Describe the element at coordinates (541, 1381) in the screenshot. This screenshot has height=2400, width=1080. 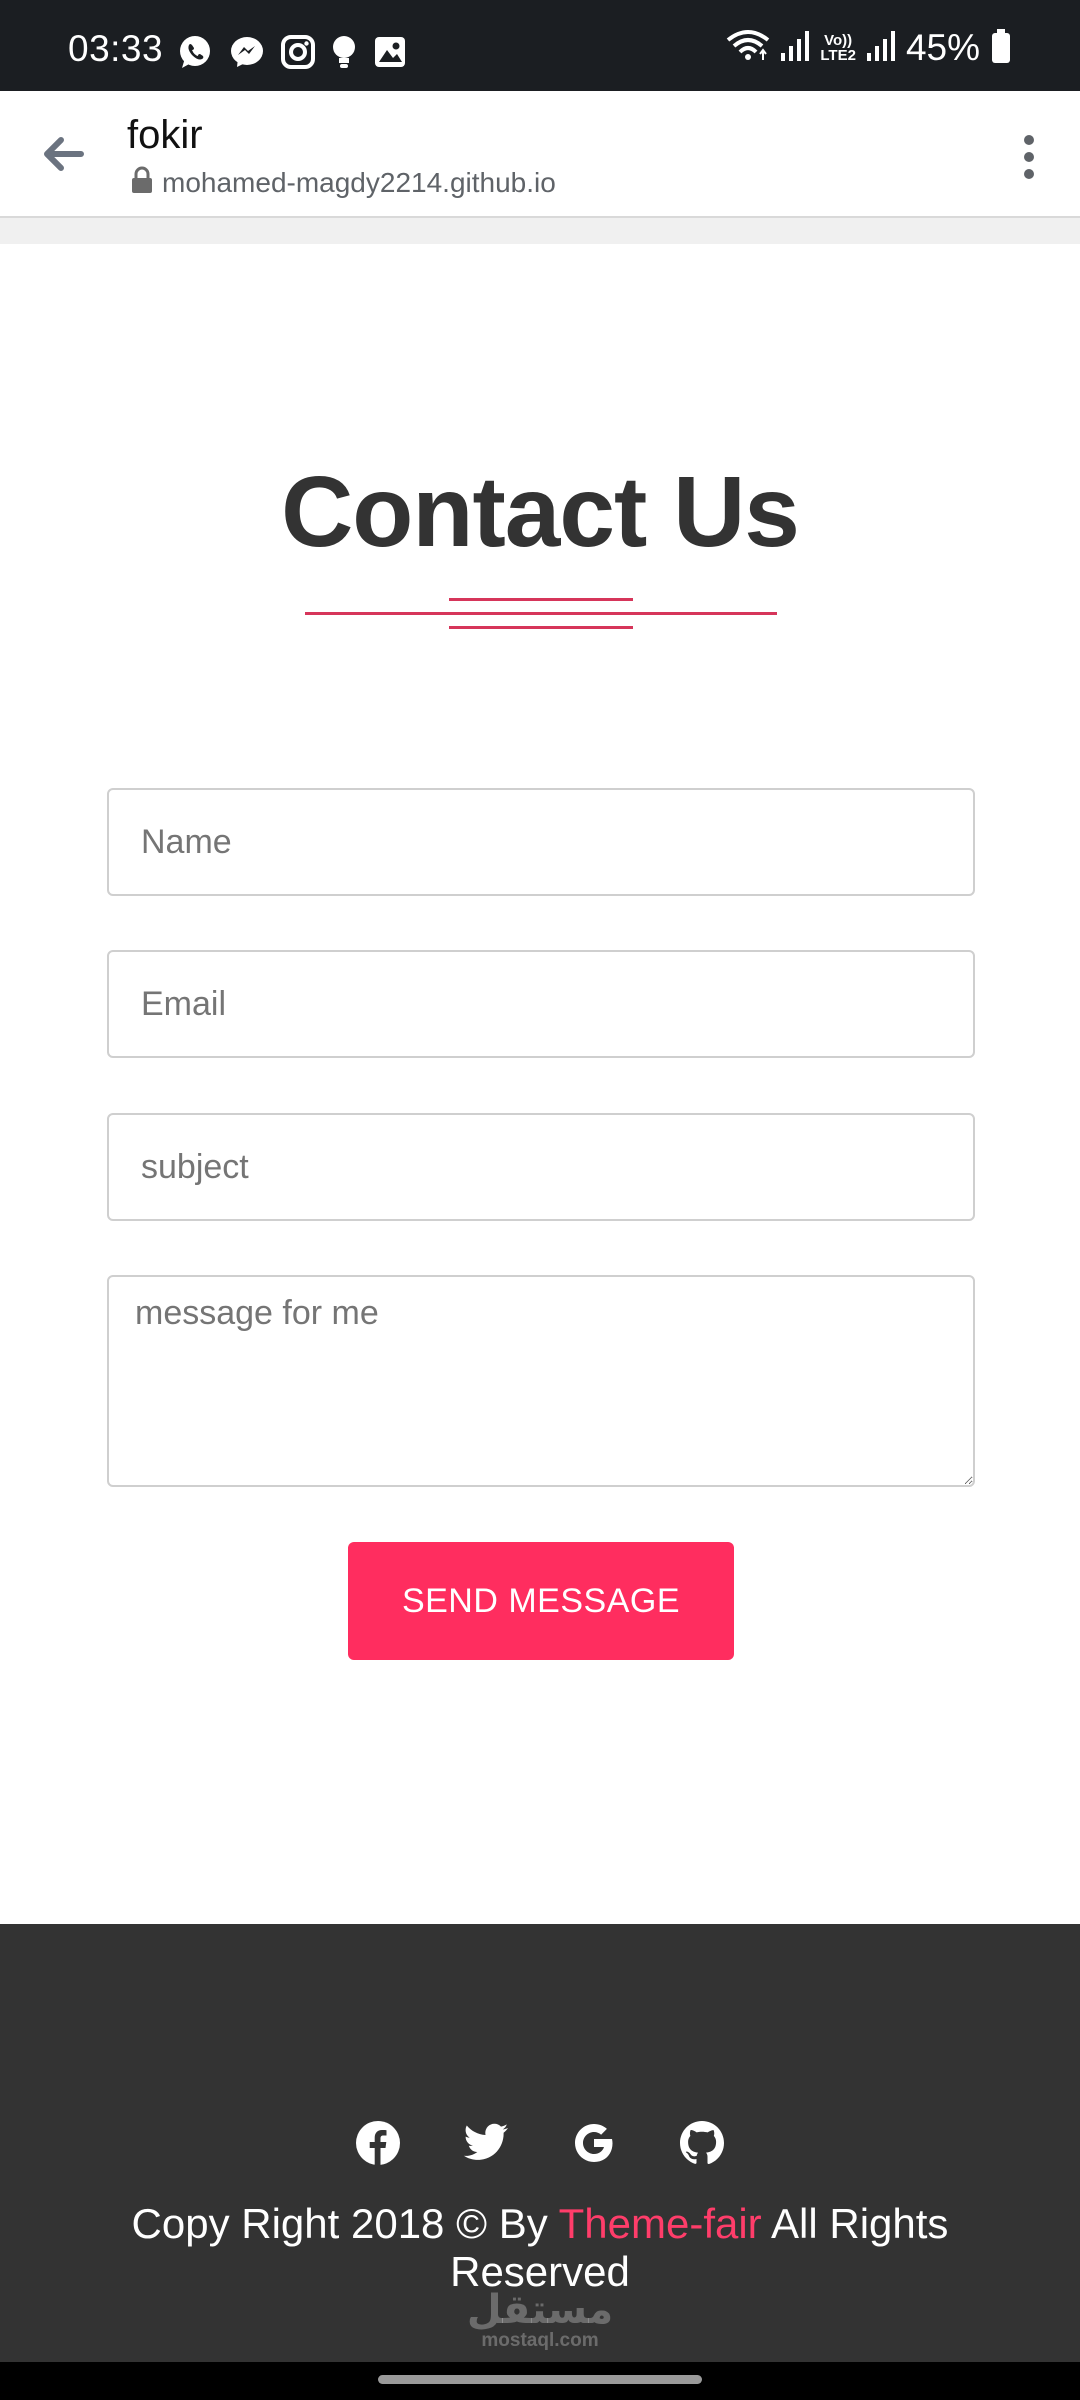
I see `message-textarea` at that location.